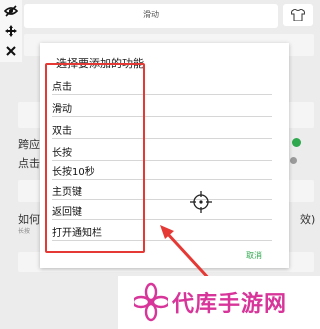  I want to click on watermark: 代库手游网, so click(219, 302).